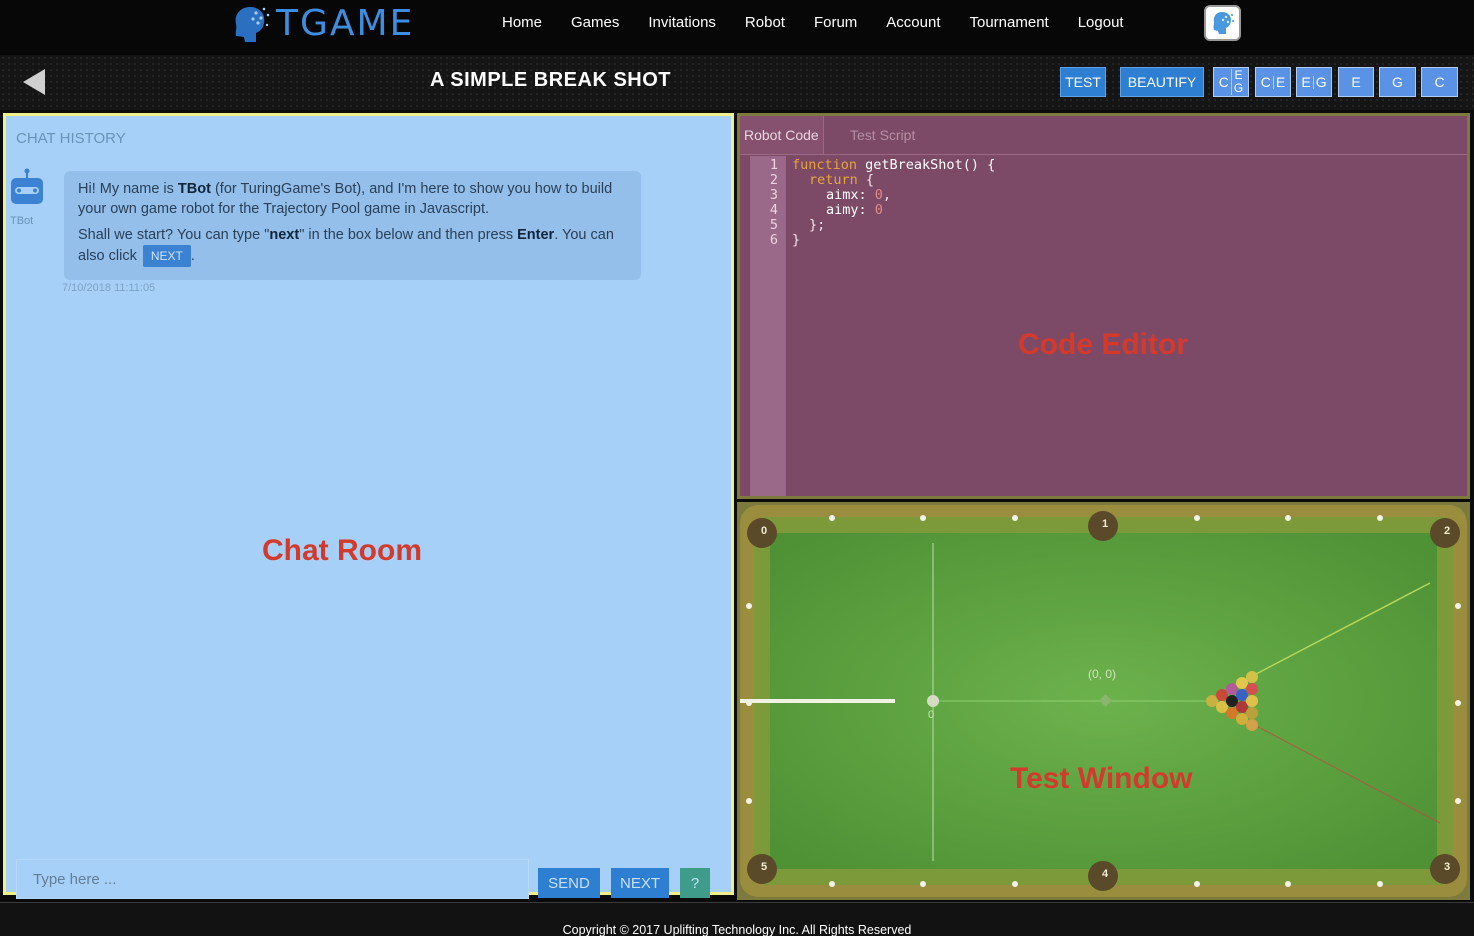 This screenshot has height=936, width=1474. What do you see at coordinates (550, 80) in the screenshot?
I see `page-title: A SIMPLE BREAK SHOT` at bounding box center [550, 80].